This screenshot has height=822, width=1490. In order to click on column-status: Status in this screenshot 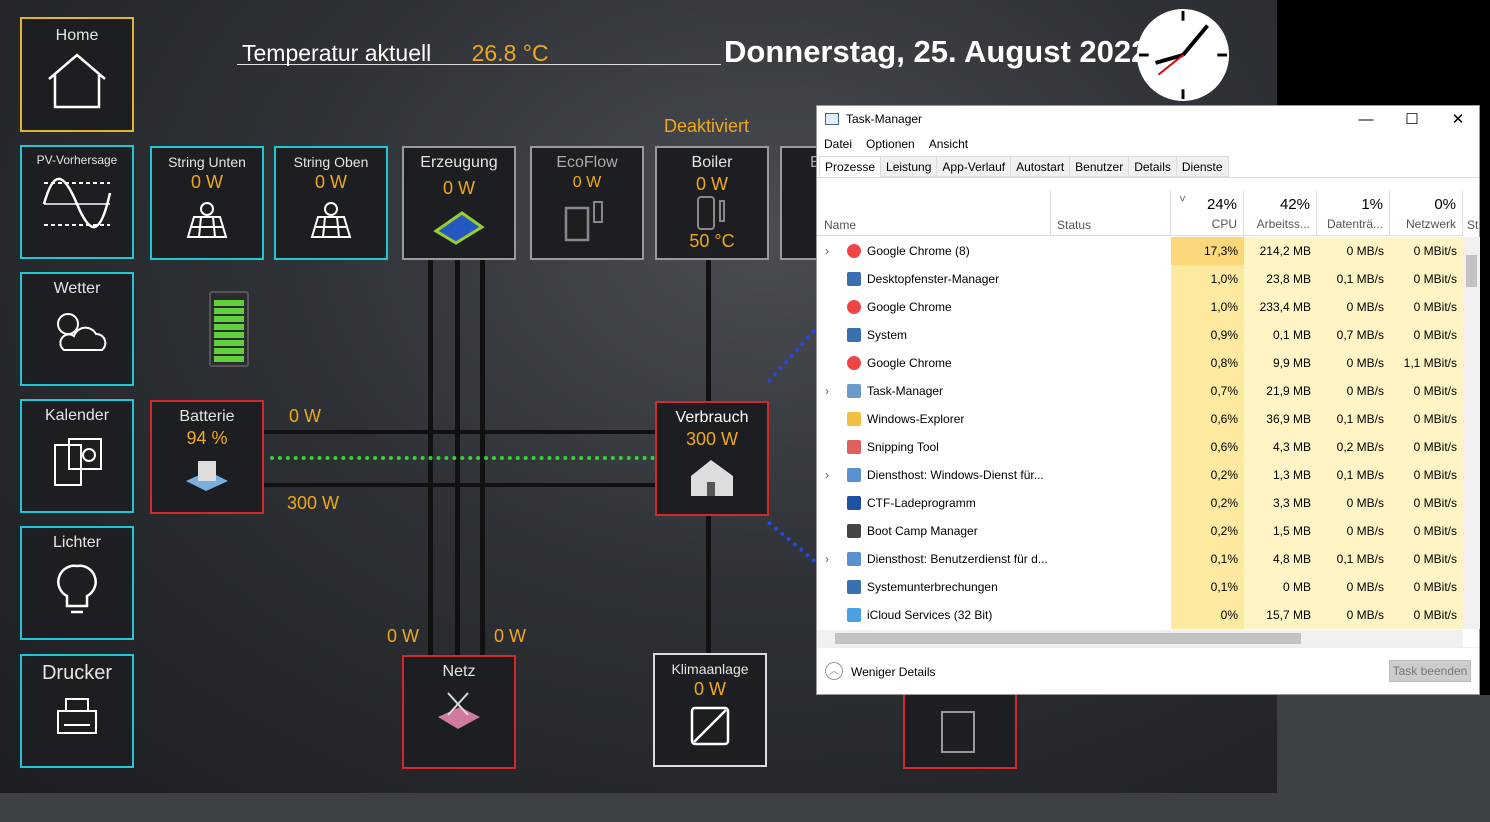, I will do `click(1111, 213)`.